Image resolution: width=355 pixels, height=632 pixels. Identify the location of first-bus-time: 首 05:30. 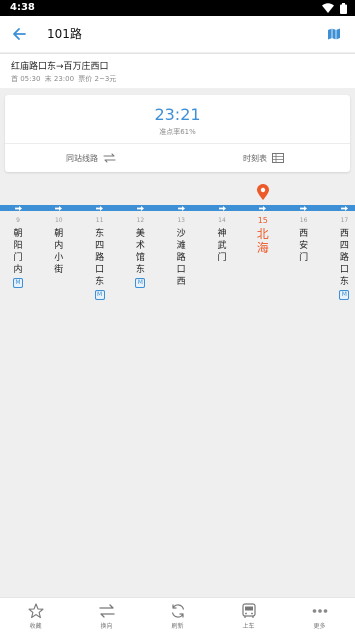
(26, 79).